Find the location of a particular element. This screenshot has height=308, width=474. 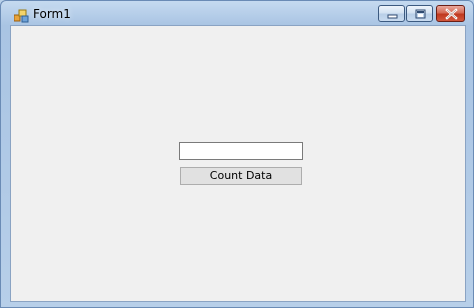

count-data-button: Count Data is located at coordinates (241, 176).